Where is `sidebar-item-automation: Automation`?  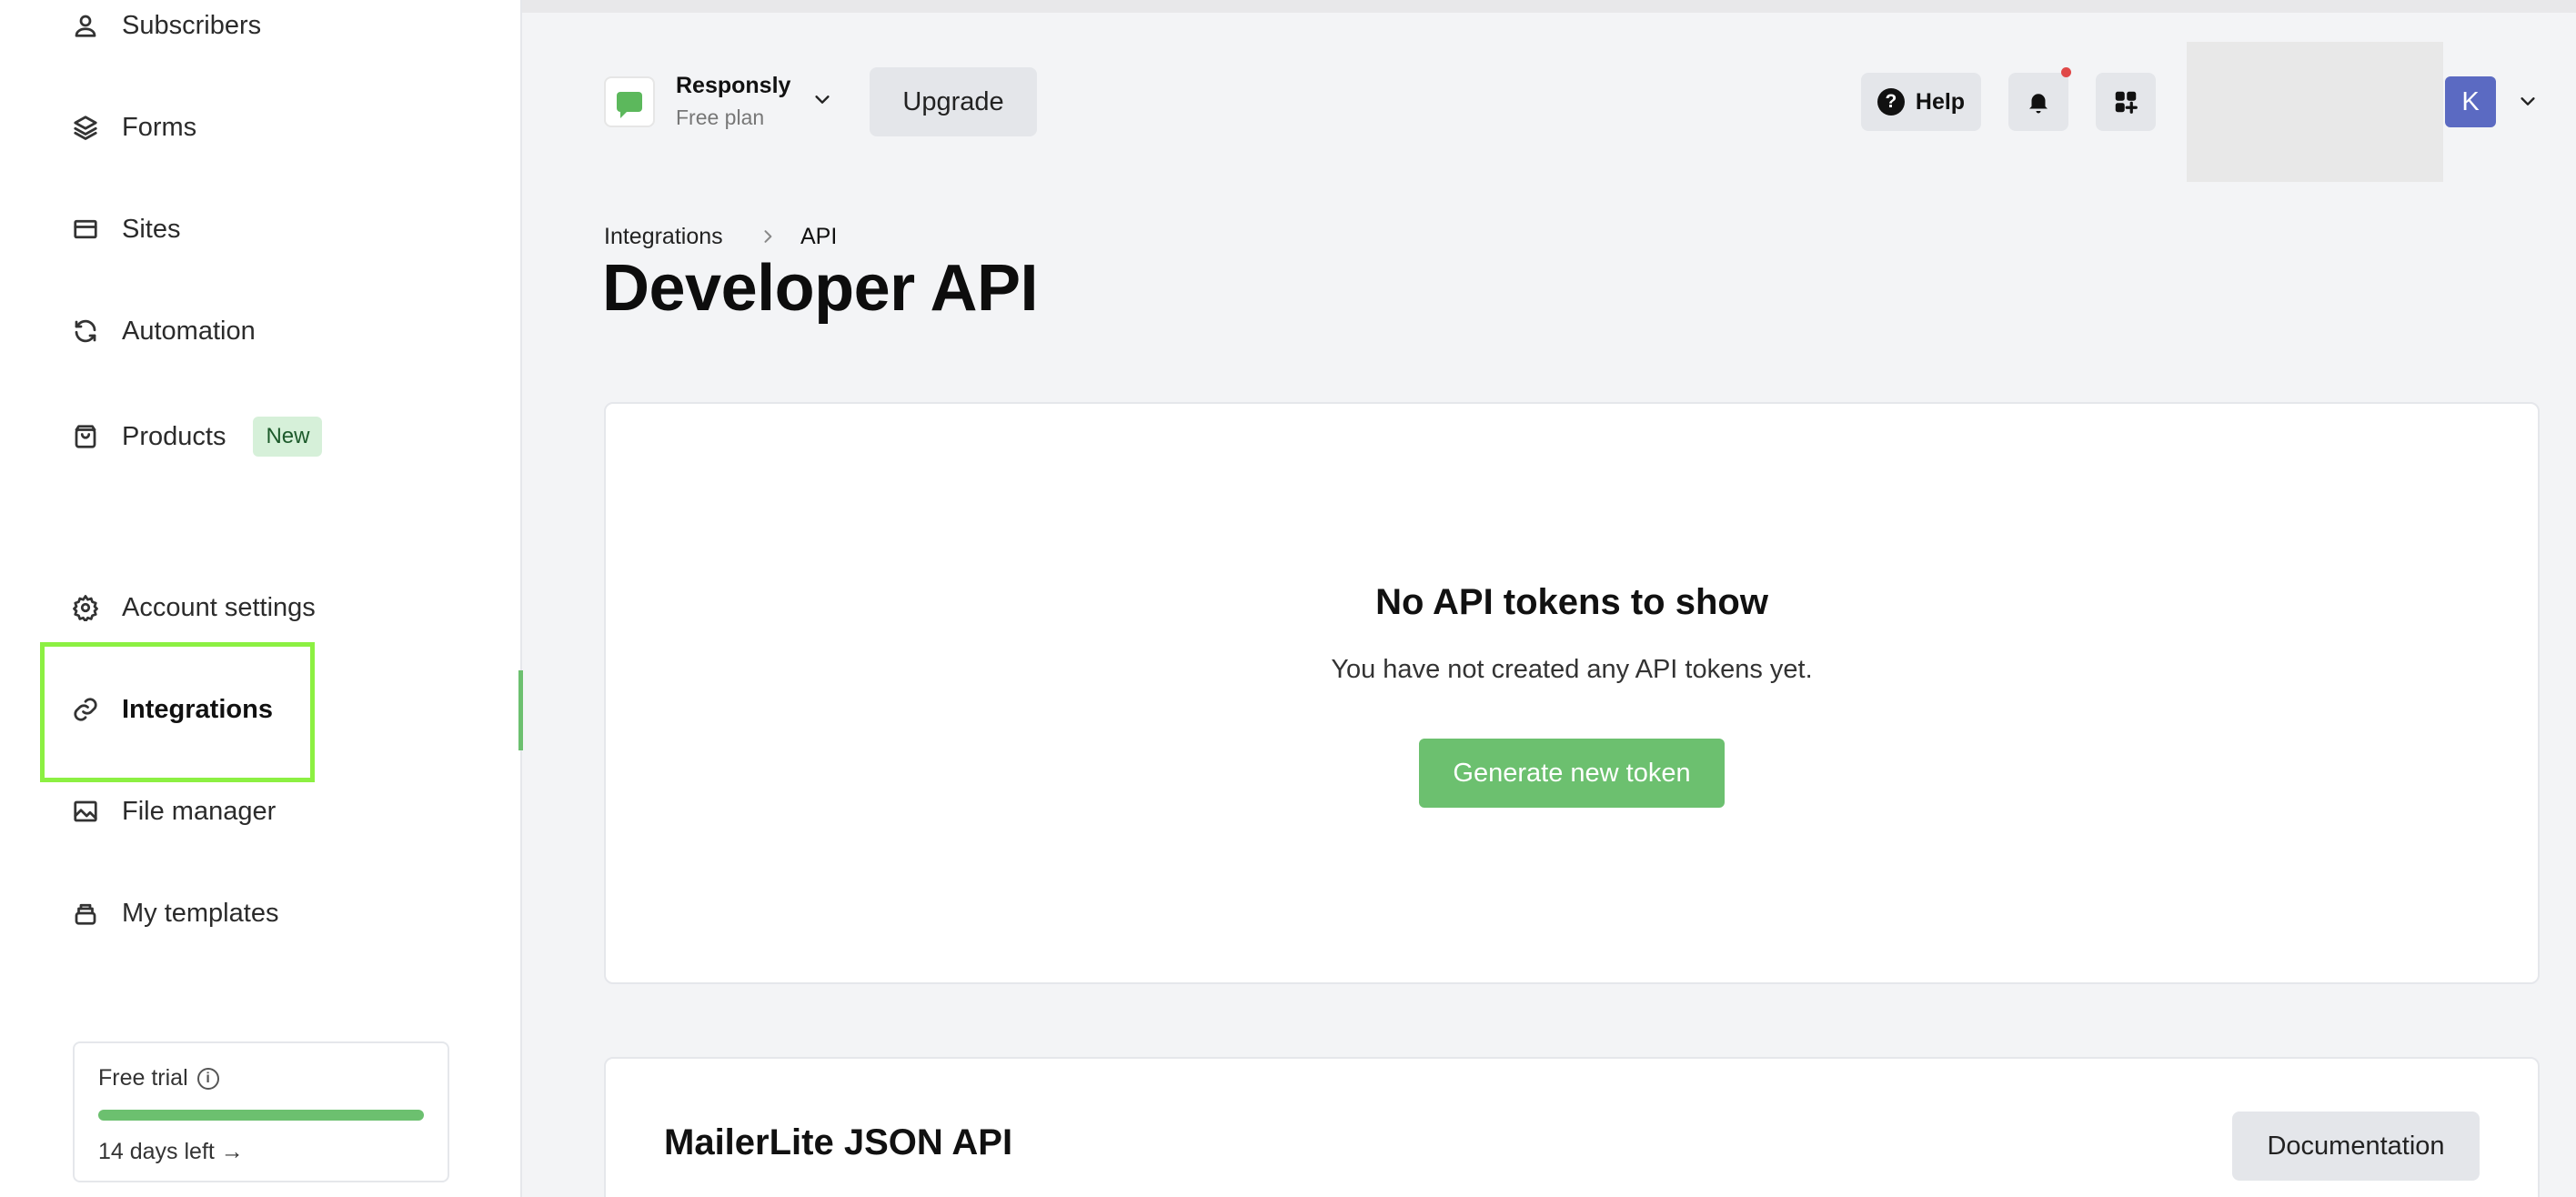 sidebar-item-automation: Automation is located at coordinates (163, 331).